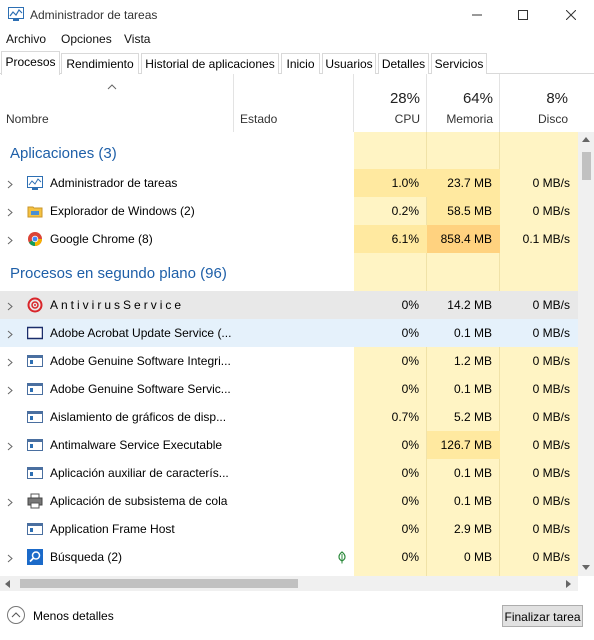  Describe the element at coordinates (586, 354) in the screenshot. I see `vertical-scrollbar` at that location.